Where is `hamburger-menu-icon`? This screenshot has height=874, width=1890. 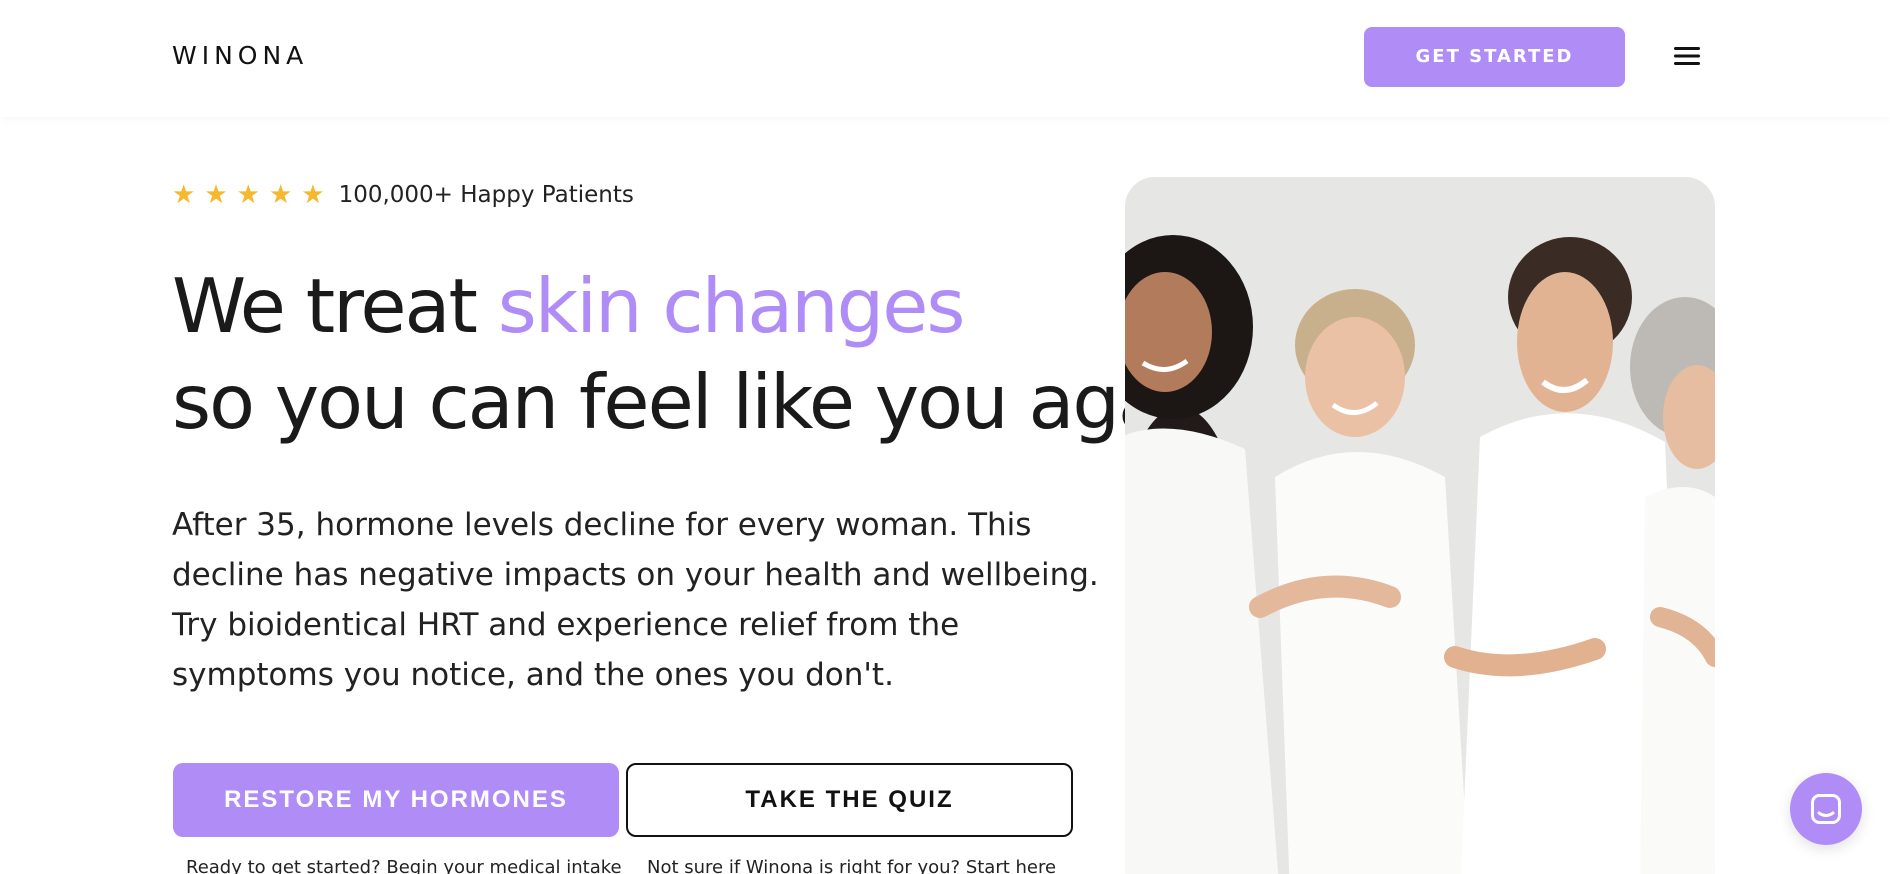
hamburger-menu-icon is located at coordinates (1687, 56).